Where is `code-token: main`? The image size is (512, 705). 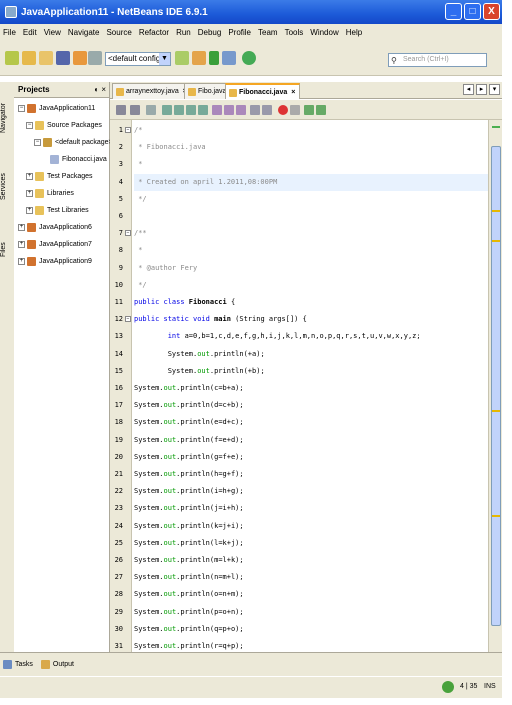
code-token: main is located at coordinates (222, 319).